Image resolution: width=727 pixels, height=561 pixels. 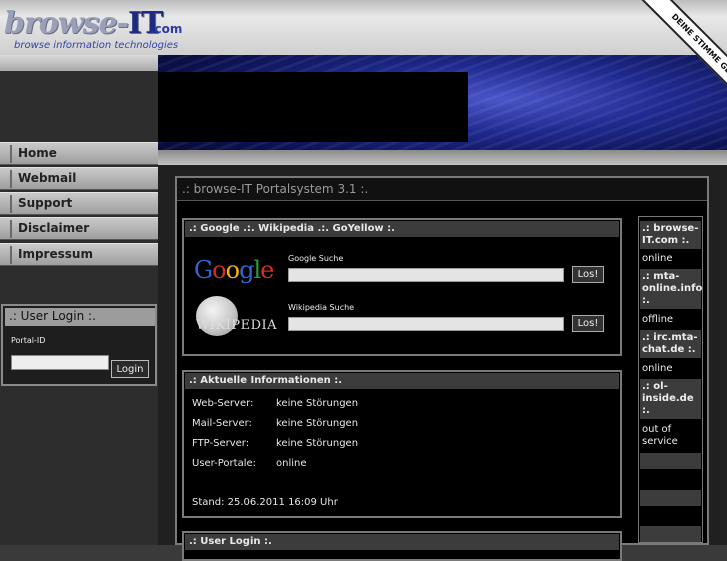 I want to click on site-logo: browse-IT, so click(x=83, y=23).